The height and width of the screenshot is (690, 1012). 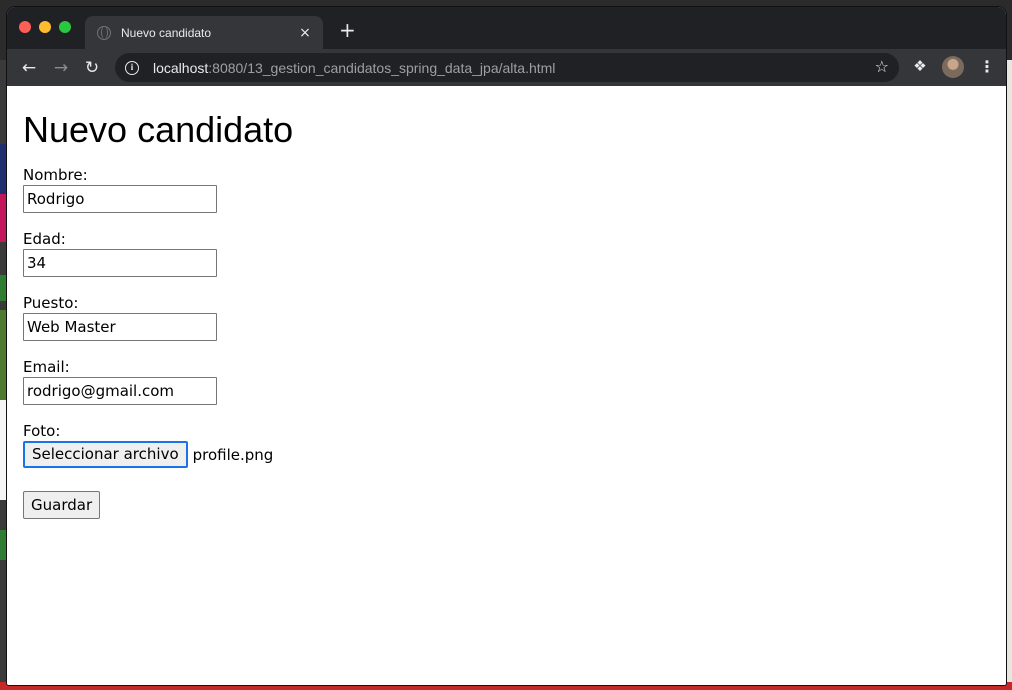 I want to click on arrow-right-icon: →, so click(x=61, y=68).